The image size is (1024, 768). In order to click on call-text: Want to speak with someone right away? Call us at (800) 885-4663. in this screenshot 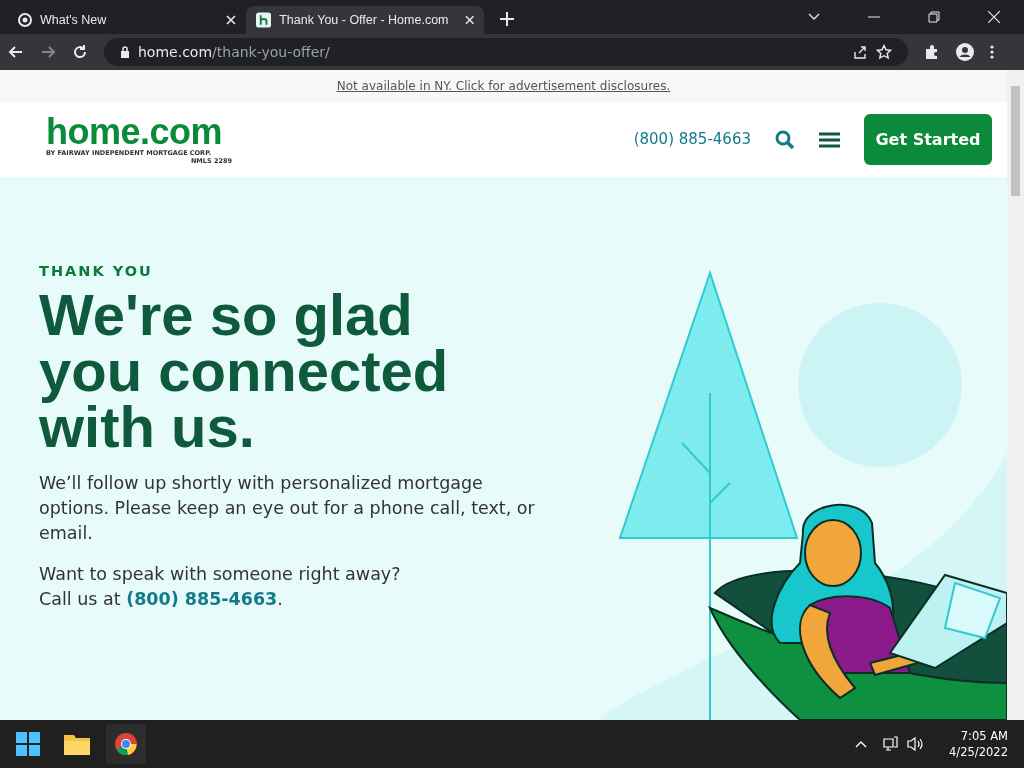, I will do `click(220, 586)`.